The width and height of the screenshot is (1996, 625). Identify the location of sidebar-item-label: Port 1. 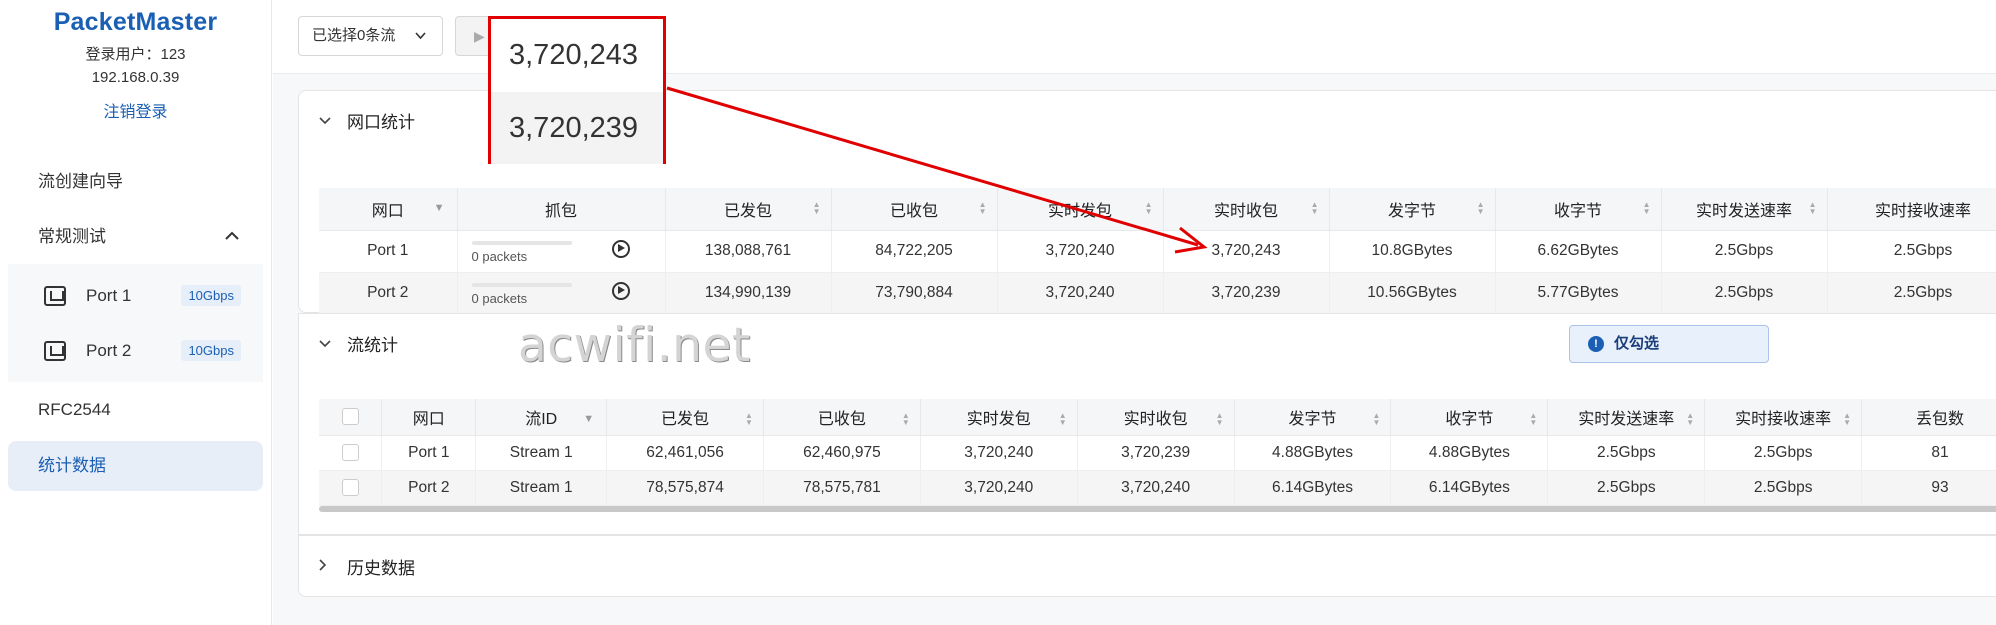
(109, 295).